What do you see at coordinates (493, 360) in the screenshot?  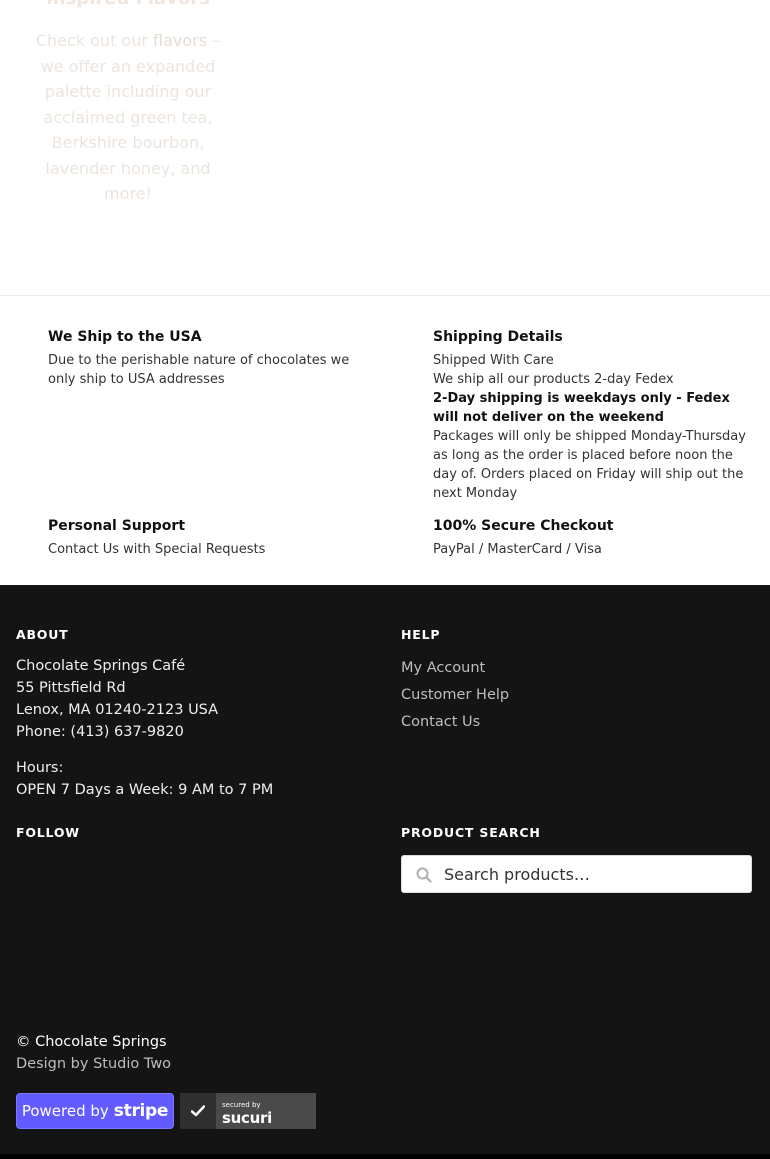 I see `feature-text: Shipped With Care` at bounding box center [493, 360].